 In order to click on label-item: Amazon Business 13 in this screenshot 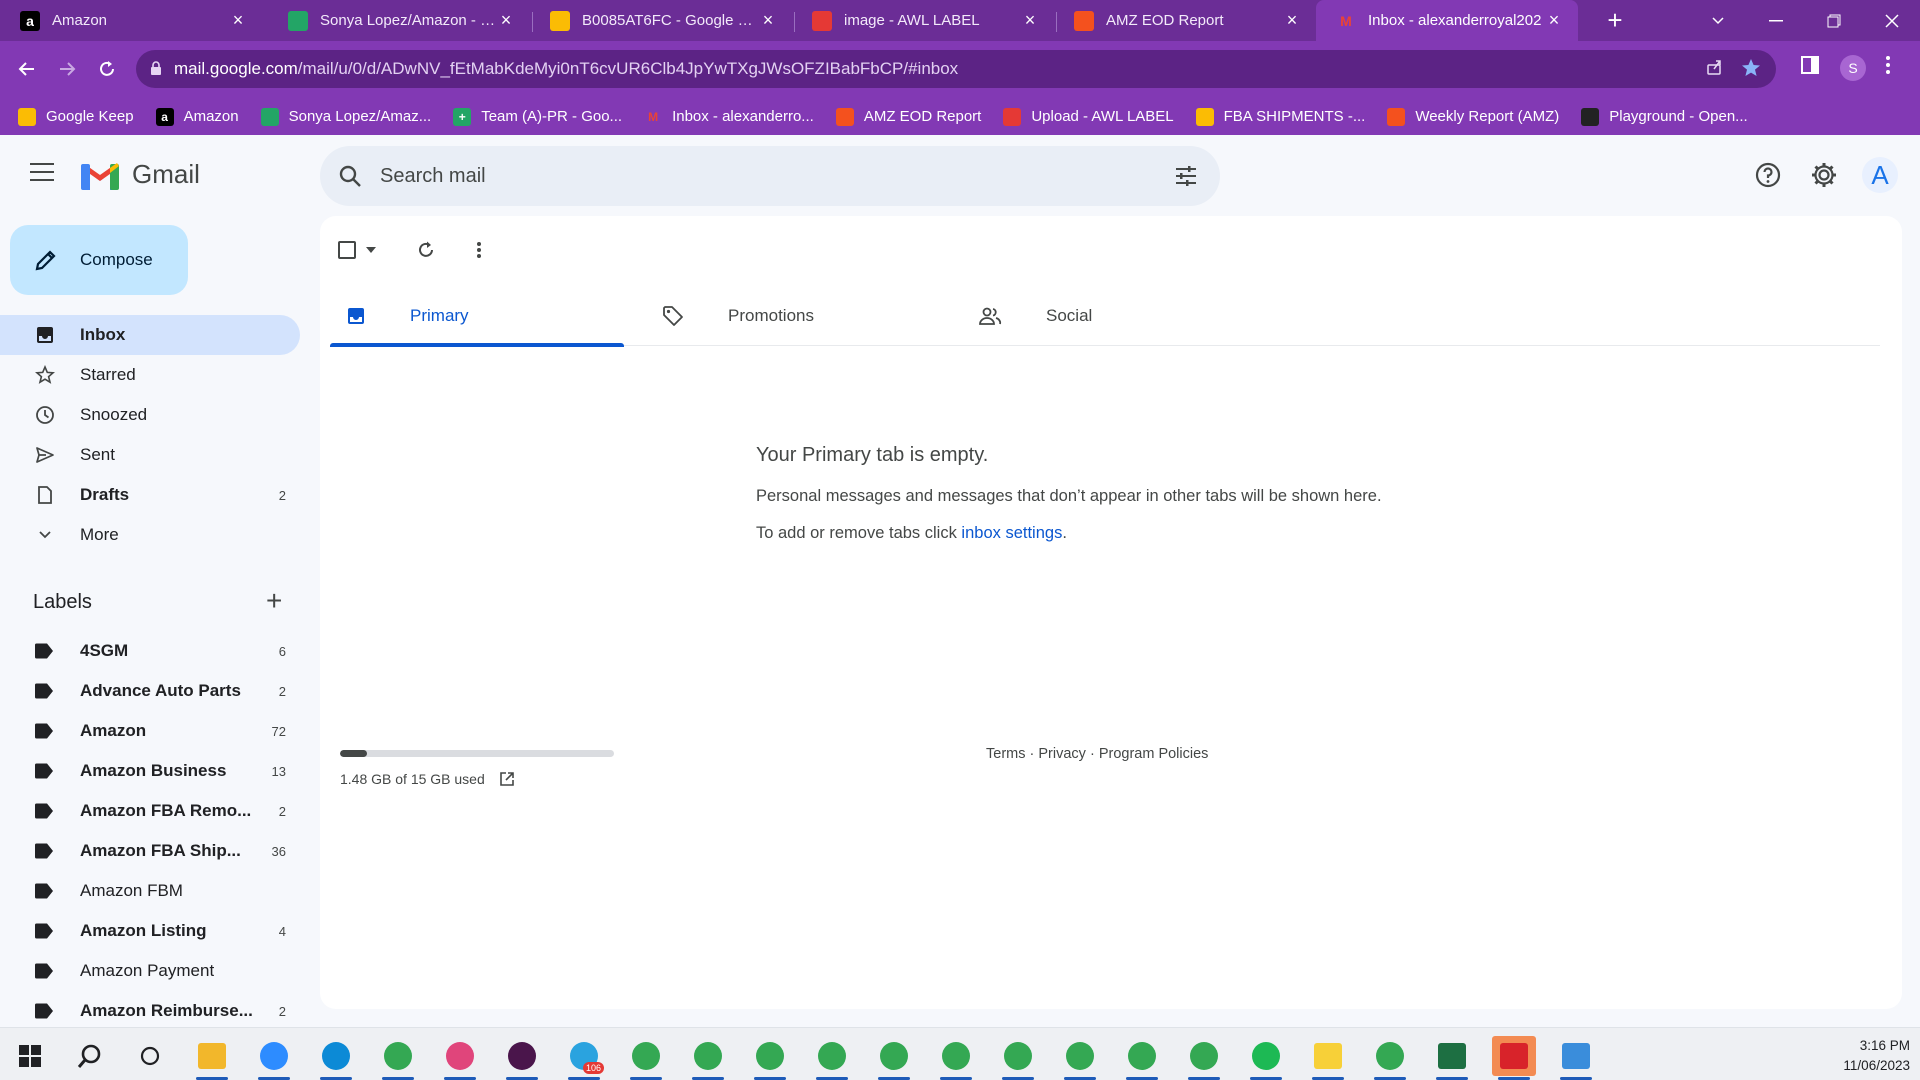, I will do `click(150, 771)`.